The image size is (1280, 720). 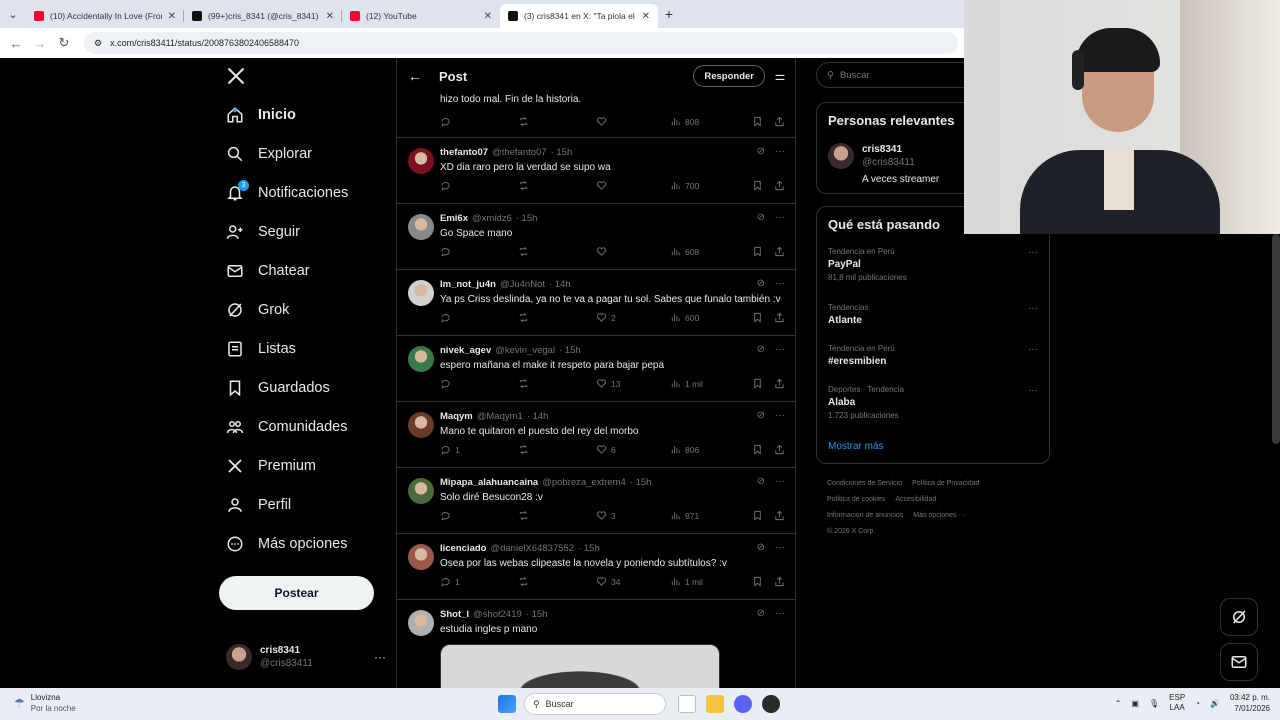 What do you see at coordinates (287, 191) in the screenshot?
I see `nav-item-notificaciones: 3 Notificaciones` at bounding box center [287, 191].